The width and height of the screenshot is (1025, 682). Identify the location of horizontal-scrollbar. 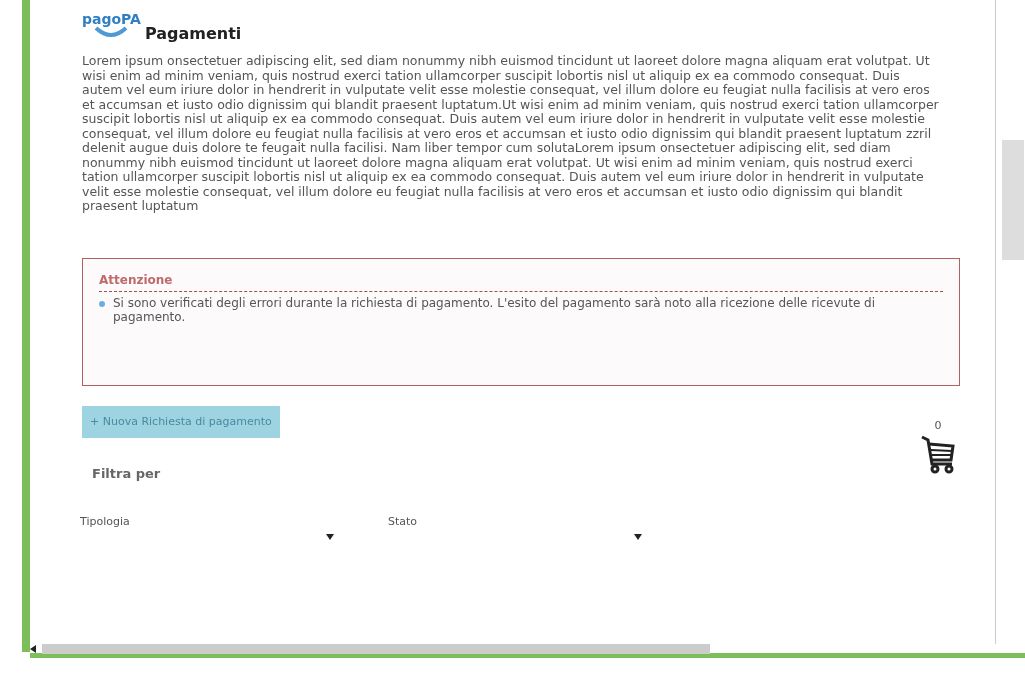
(527, 651).